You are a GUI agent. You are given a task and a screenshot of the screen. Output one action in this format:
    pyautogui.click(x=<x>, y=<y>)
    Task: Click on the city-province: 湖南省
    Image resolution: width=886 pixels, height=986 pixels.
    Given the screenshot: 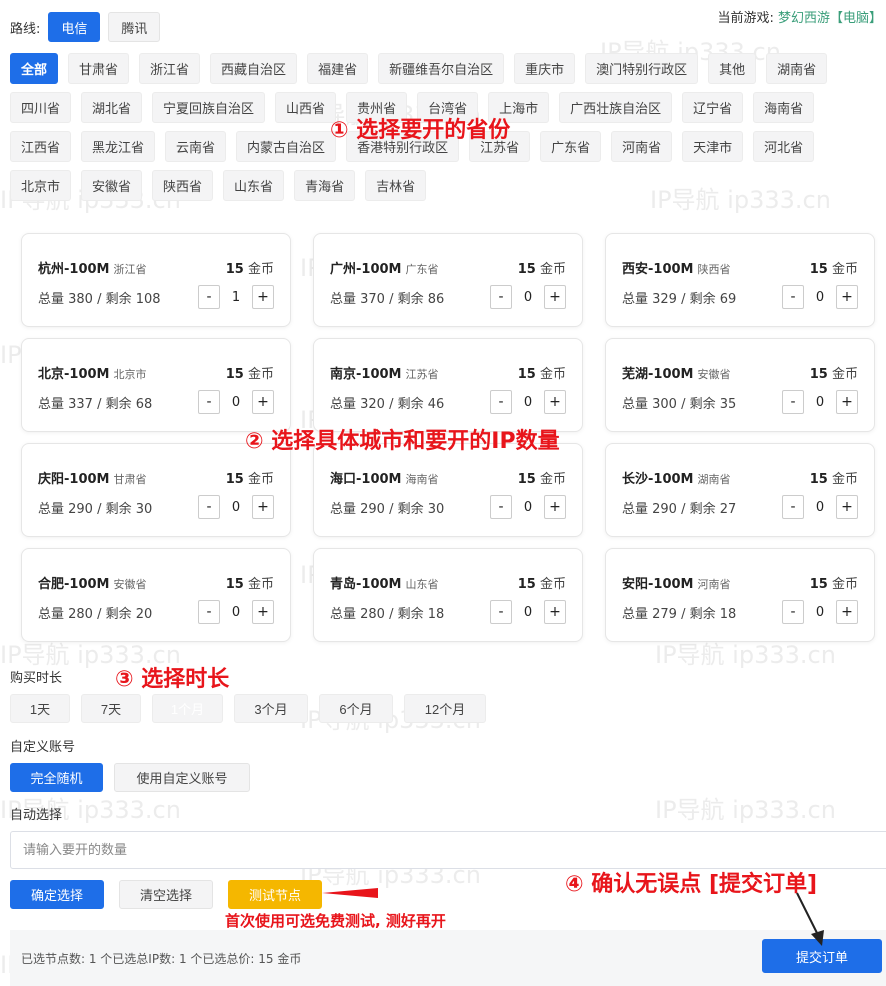 What is the action you would take?
    pyautogui.click(x=714, y=479)
    